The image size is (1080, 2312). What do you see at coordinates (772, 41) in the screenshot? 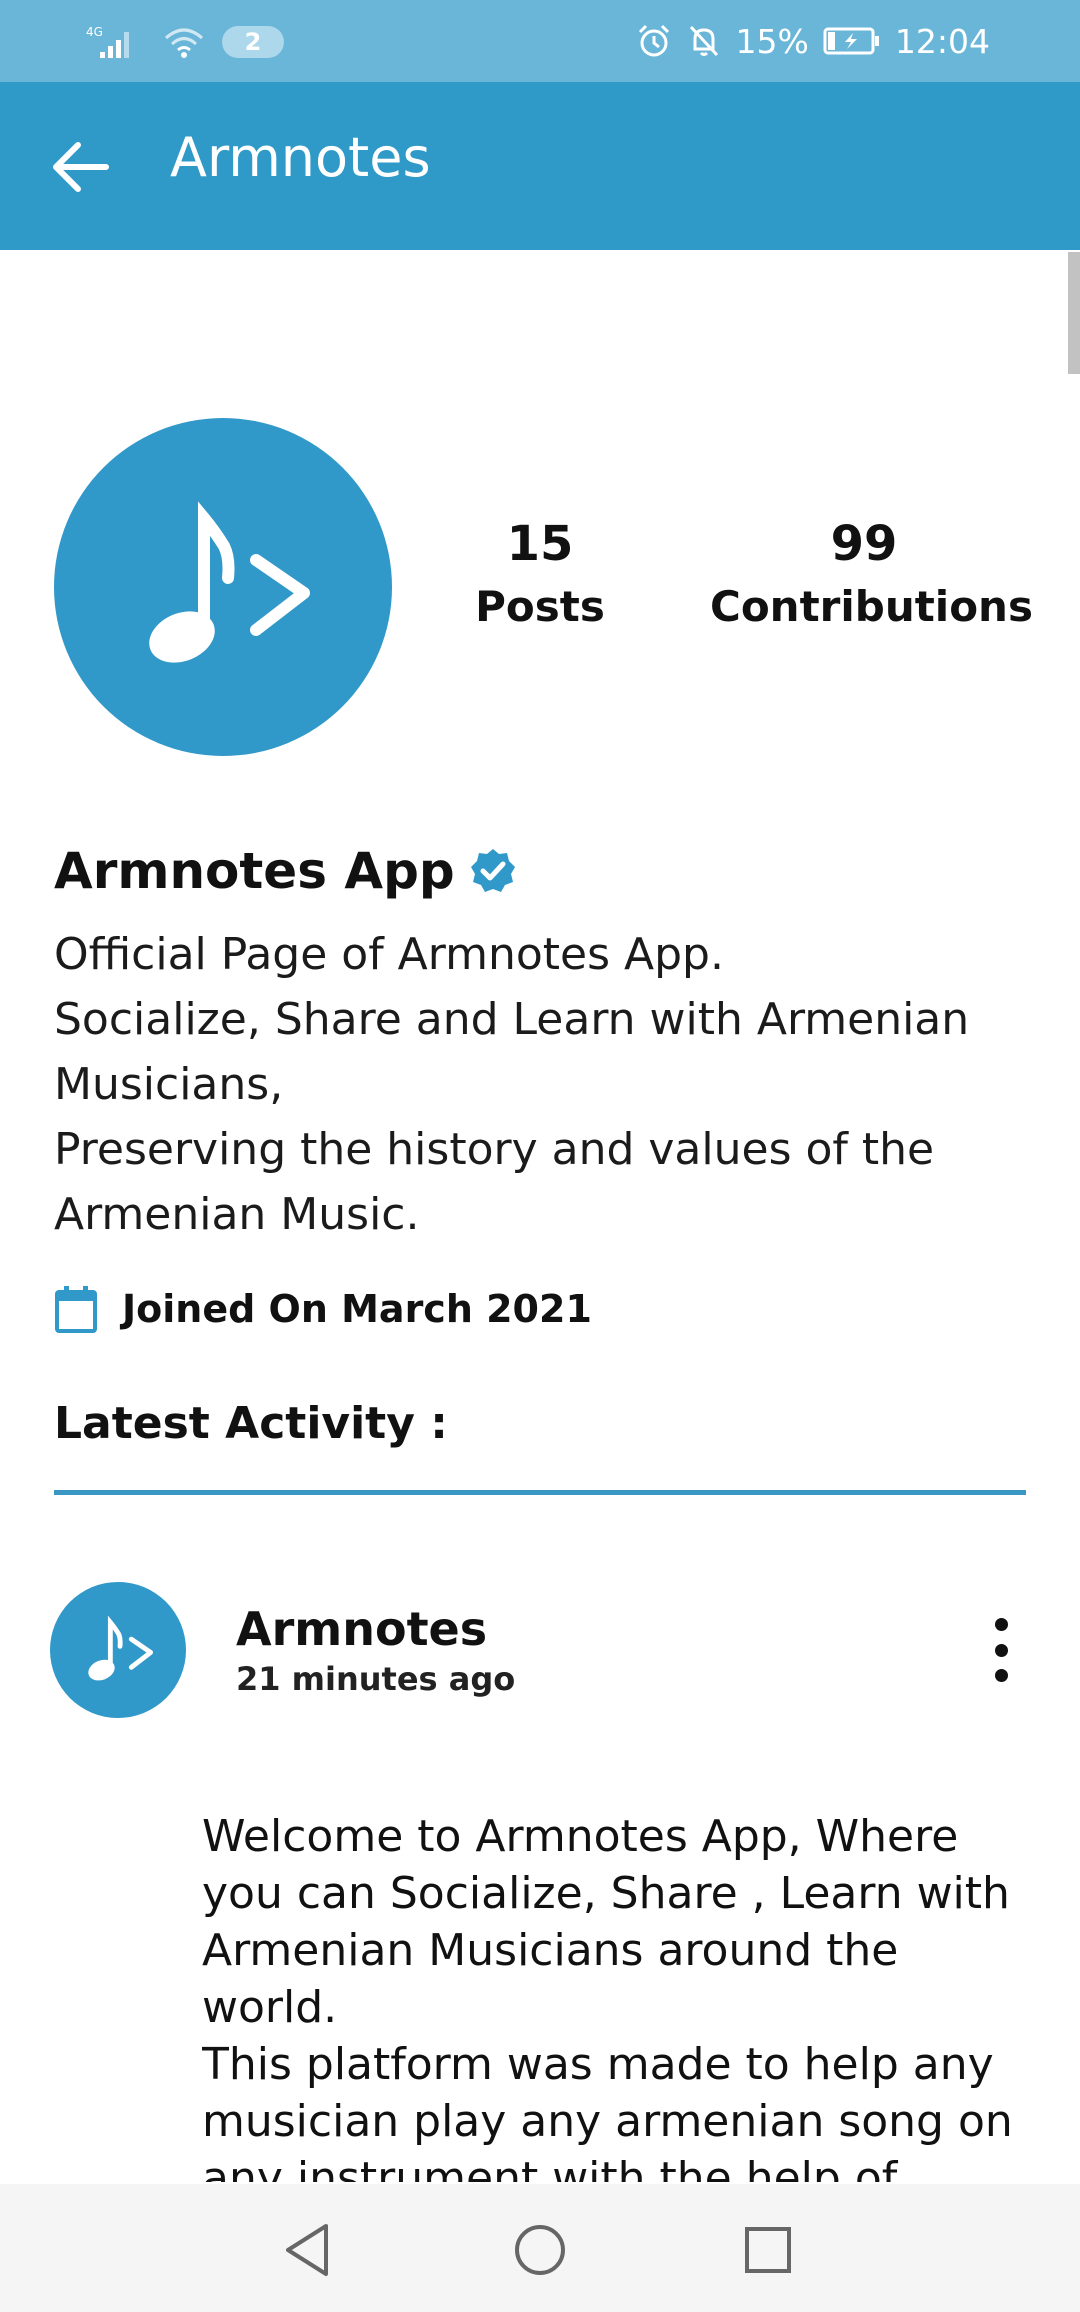
I see `battery-percent: 15%` at bounding box center [772, 41].